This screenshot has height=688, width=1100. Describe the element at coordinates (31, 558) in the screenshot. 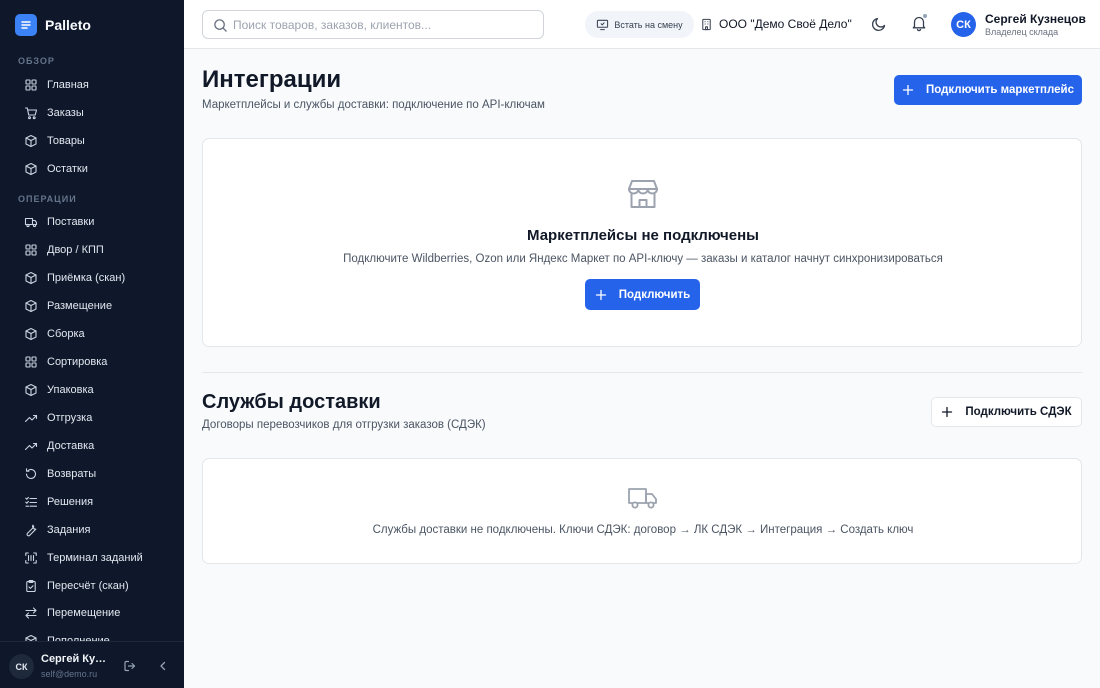

I see `scan-icon` at that location.